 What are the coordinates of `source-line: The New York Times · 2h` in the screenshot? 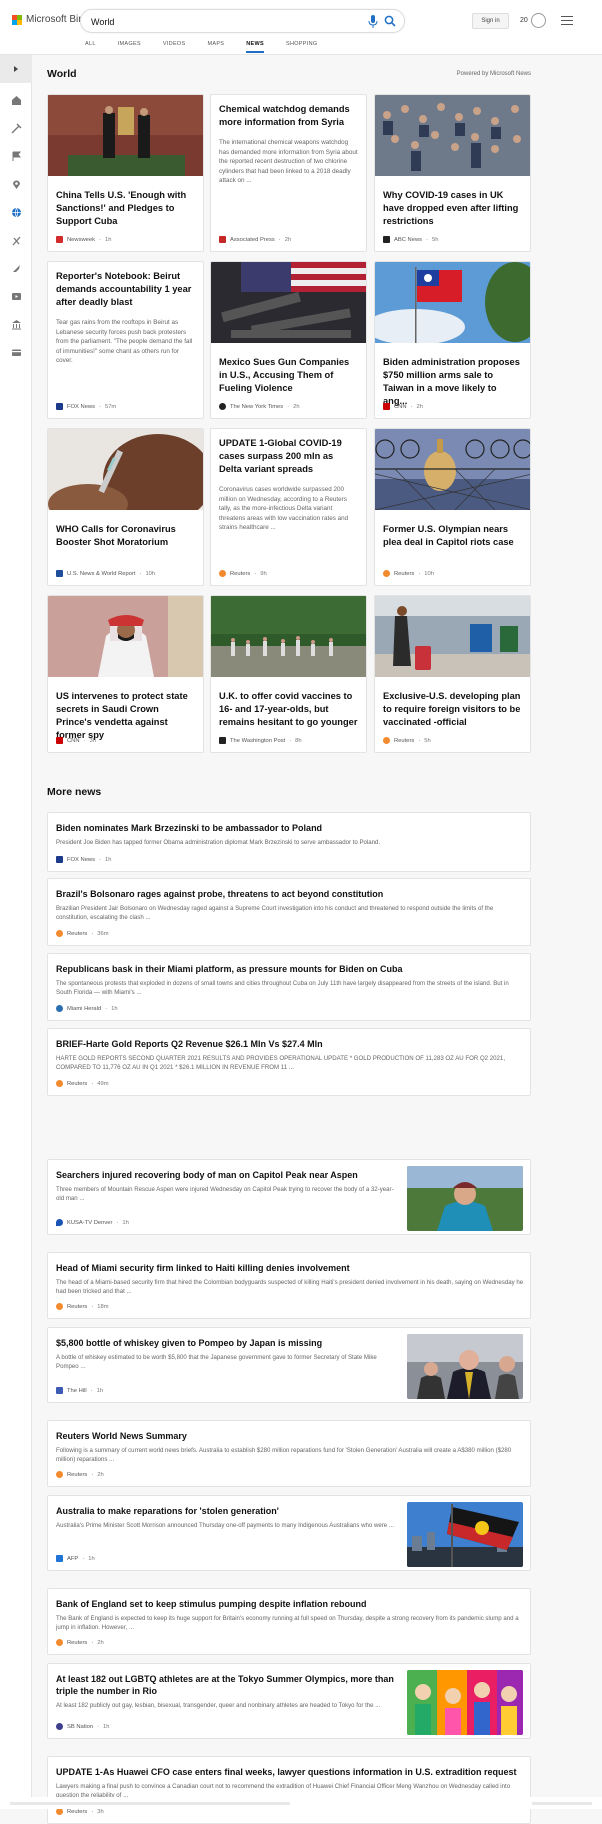 It's located at (259, 406).